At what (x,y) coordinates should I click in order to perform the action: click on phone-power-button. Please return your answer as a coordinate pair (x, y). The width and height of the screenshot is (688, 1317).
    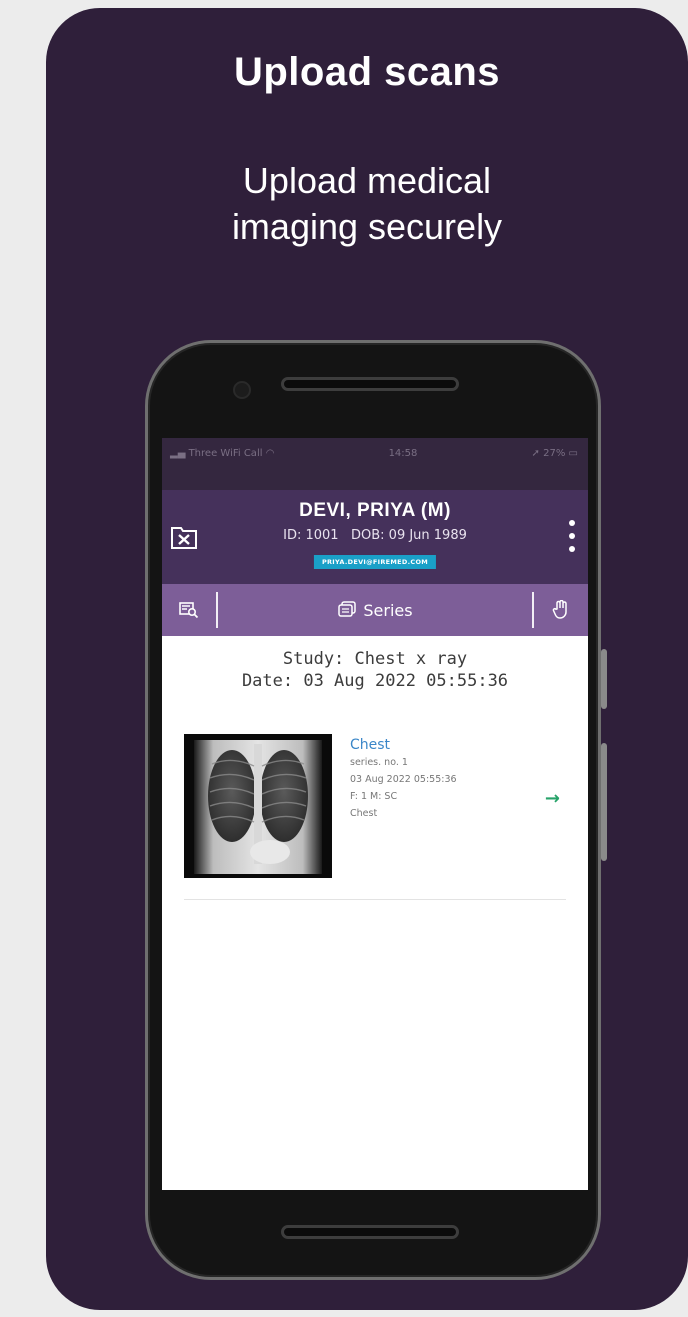
    Looking at the image, I should click on (604, 802).